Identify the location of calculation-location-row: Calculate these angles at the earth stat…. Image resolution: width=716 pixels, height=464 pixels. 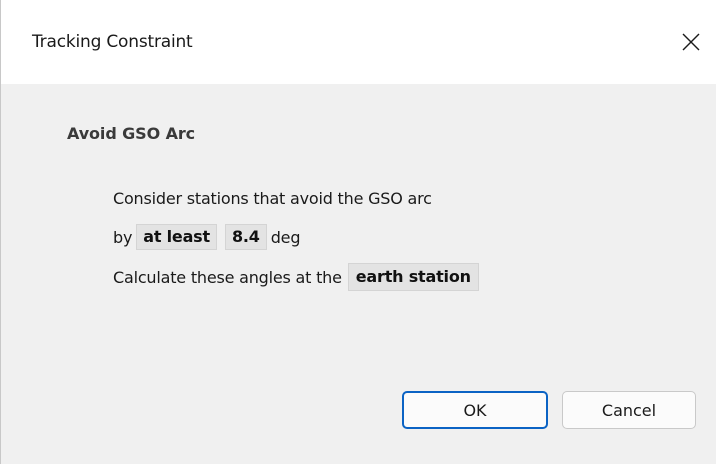
(298, 277).